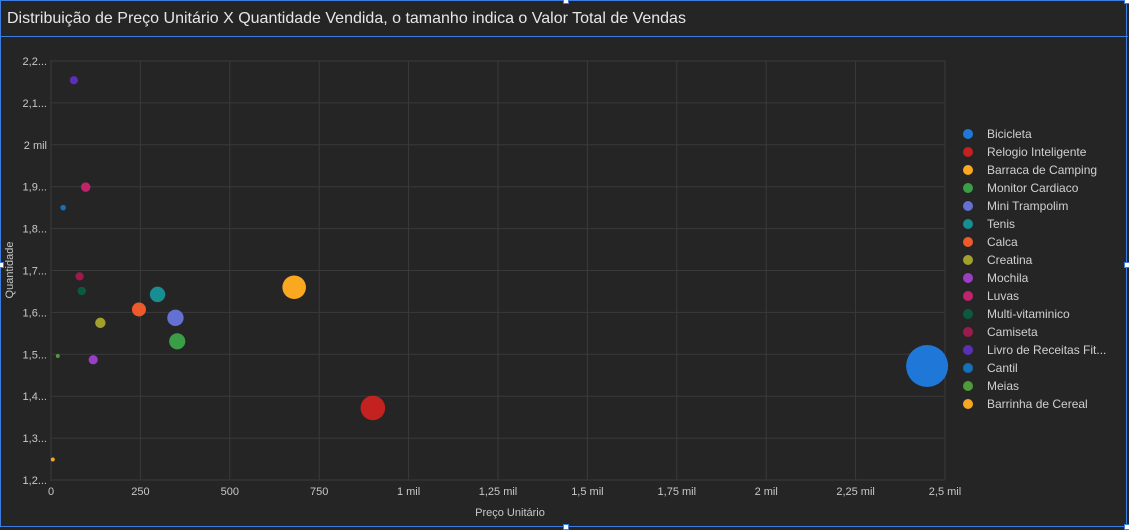 The width and height of the screenshot is (1129, 530). What do you see at coordinates (85, 187) in the screenshot?
I see `point-luvas` at bounding box center [85, 187].